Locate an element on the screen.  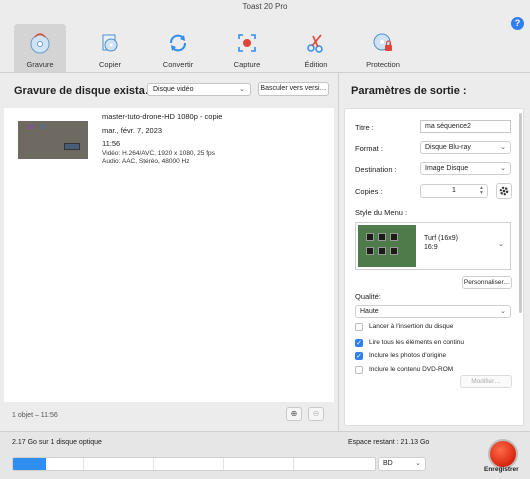
option-photos-label: Inclure les photos d'origine is located at coordinates (408, 355).